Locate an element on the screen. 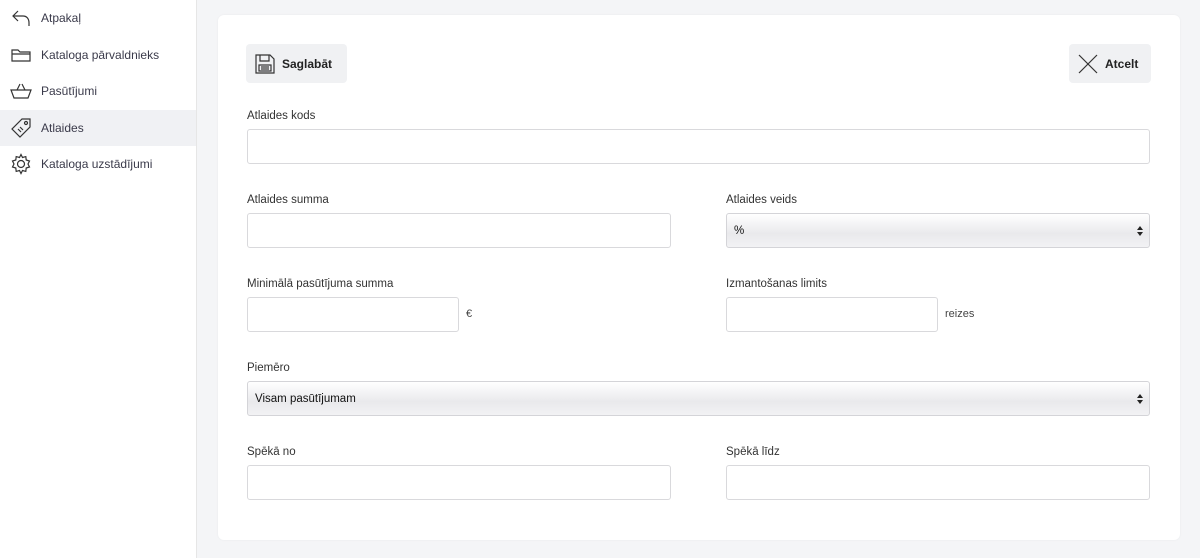 This screenshot has width=1200, height=558. sidebar-item-label: Atpakaļ is located at coordinates (61, 18).